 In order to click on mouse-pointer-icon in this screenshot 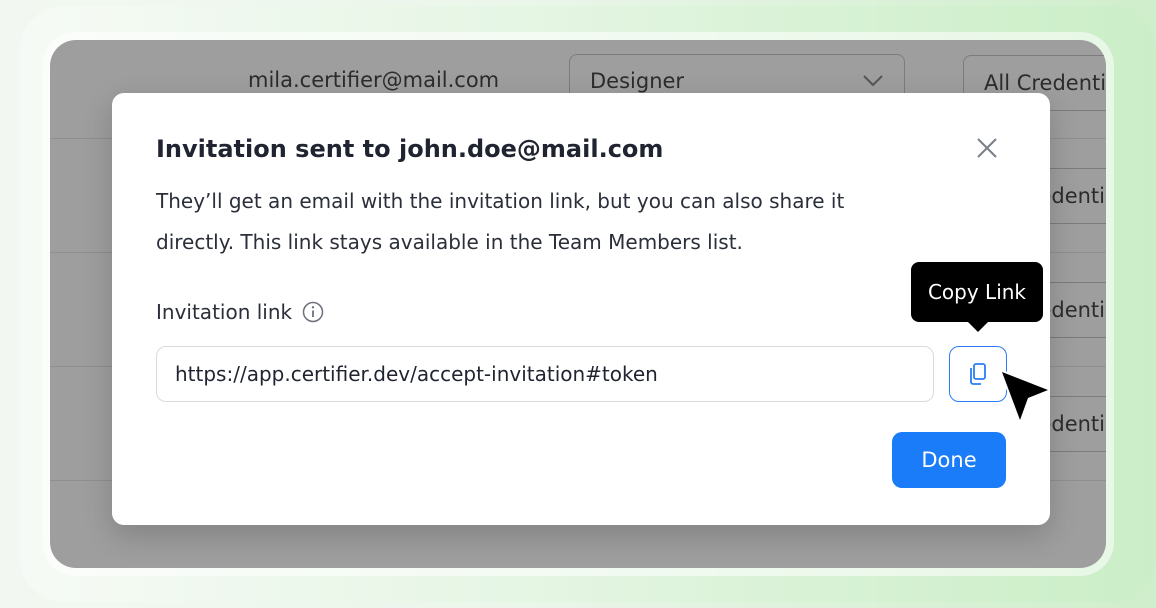, I will do `click(1025, 396)`.